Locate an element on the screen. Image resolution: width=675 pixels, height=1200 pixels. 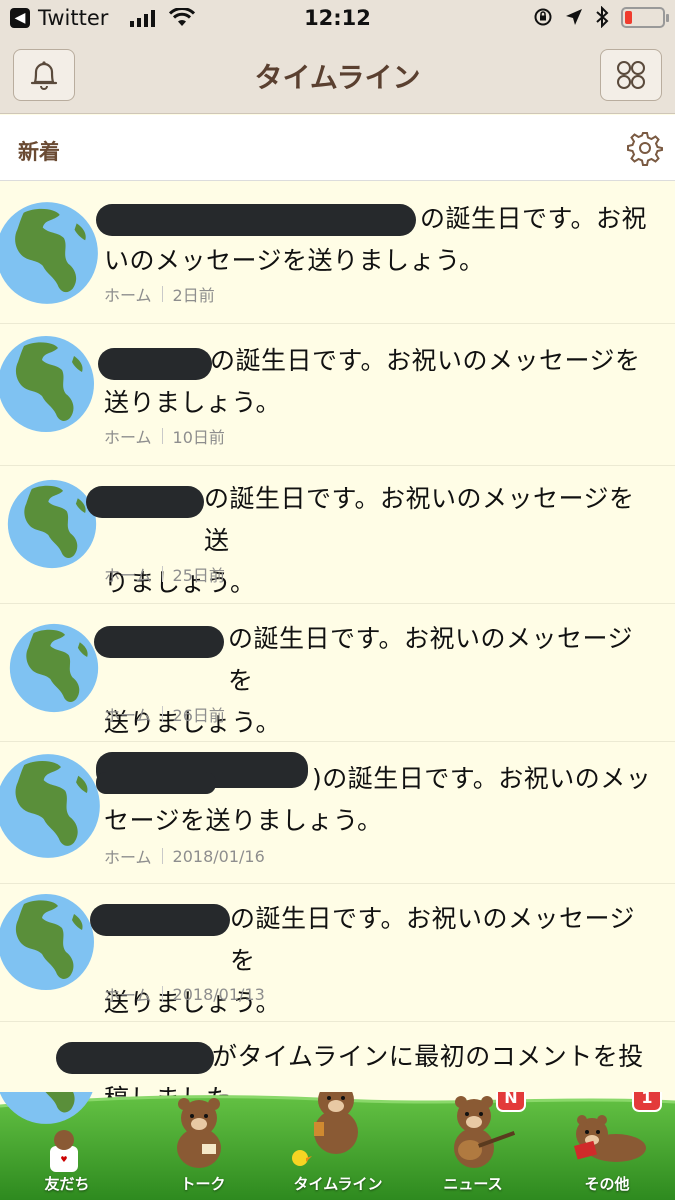
page-title: タイムライン is located at coordinates (337, 77).